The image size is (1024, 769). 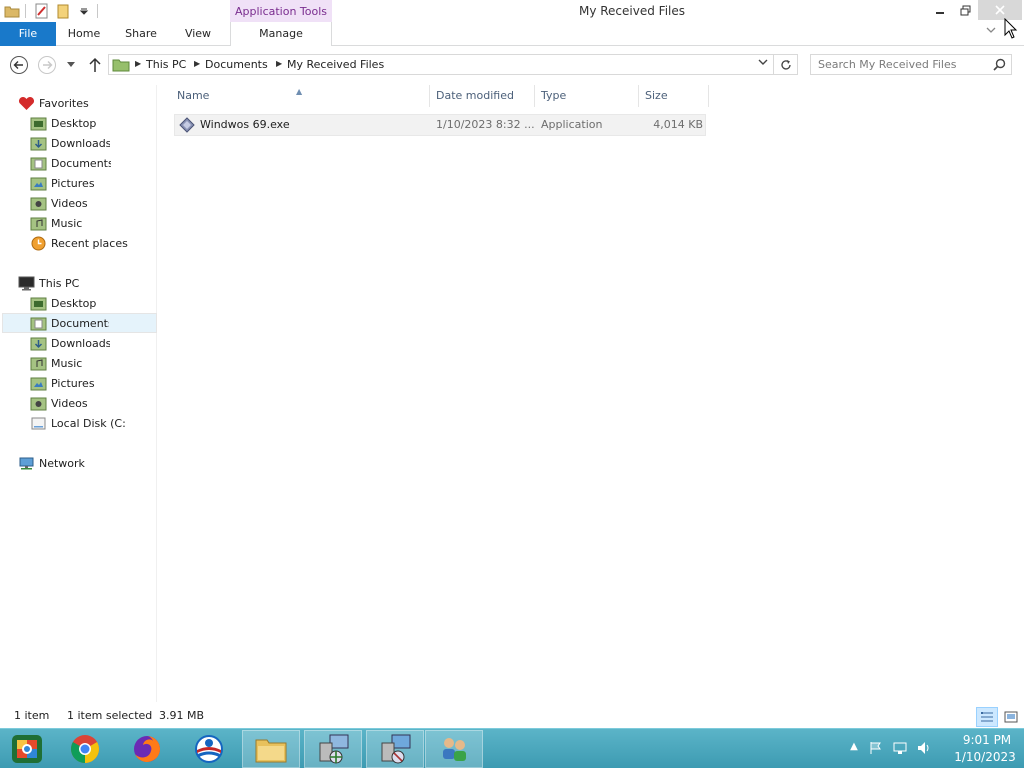 I want to click on tab-manage: Manage, so click(x=281, y=34).